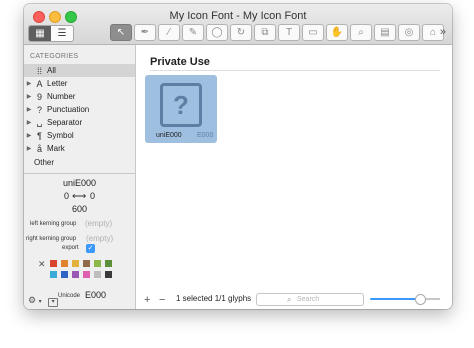 The height and width of the screenshot is (348, 474). I want to click on section-divider, so click(295, 70).